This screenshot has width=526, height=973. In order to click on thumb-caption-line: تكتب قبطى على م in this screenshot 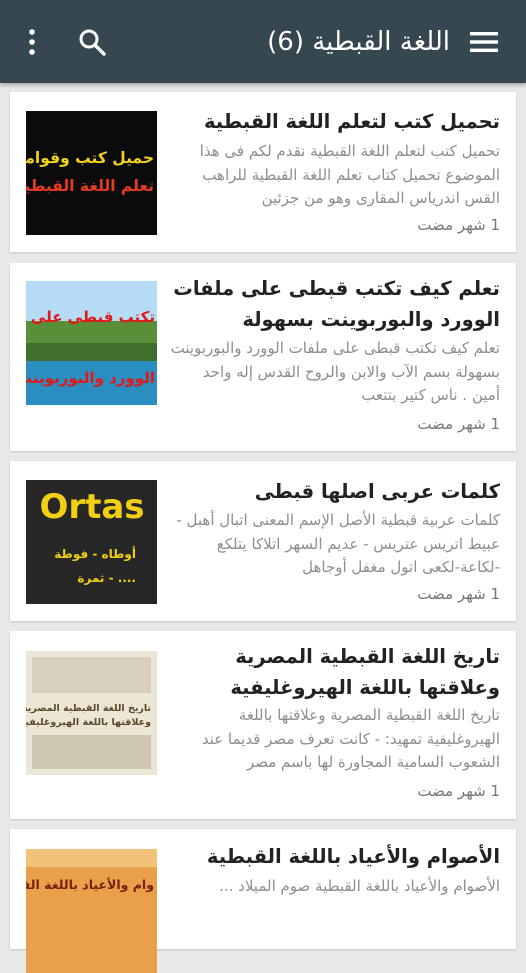, I will do `click(90, 317)`.